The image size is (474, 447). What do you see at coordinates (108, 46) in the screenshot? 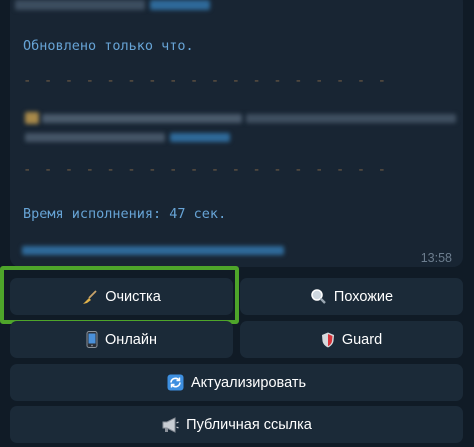
I see `updated-text: Обновлено только что.` at bounding box center [108, 46].